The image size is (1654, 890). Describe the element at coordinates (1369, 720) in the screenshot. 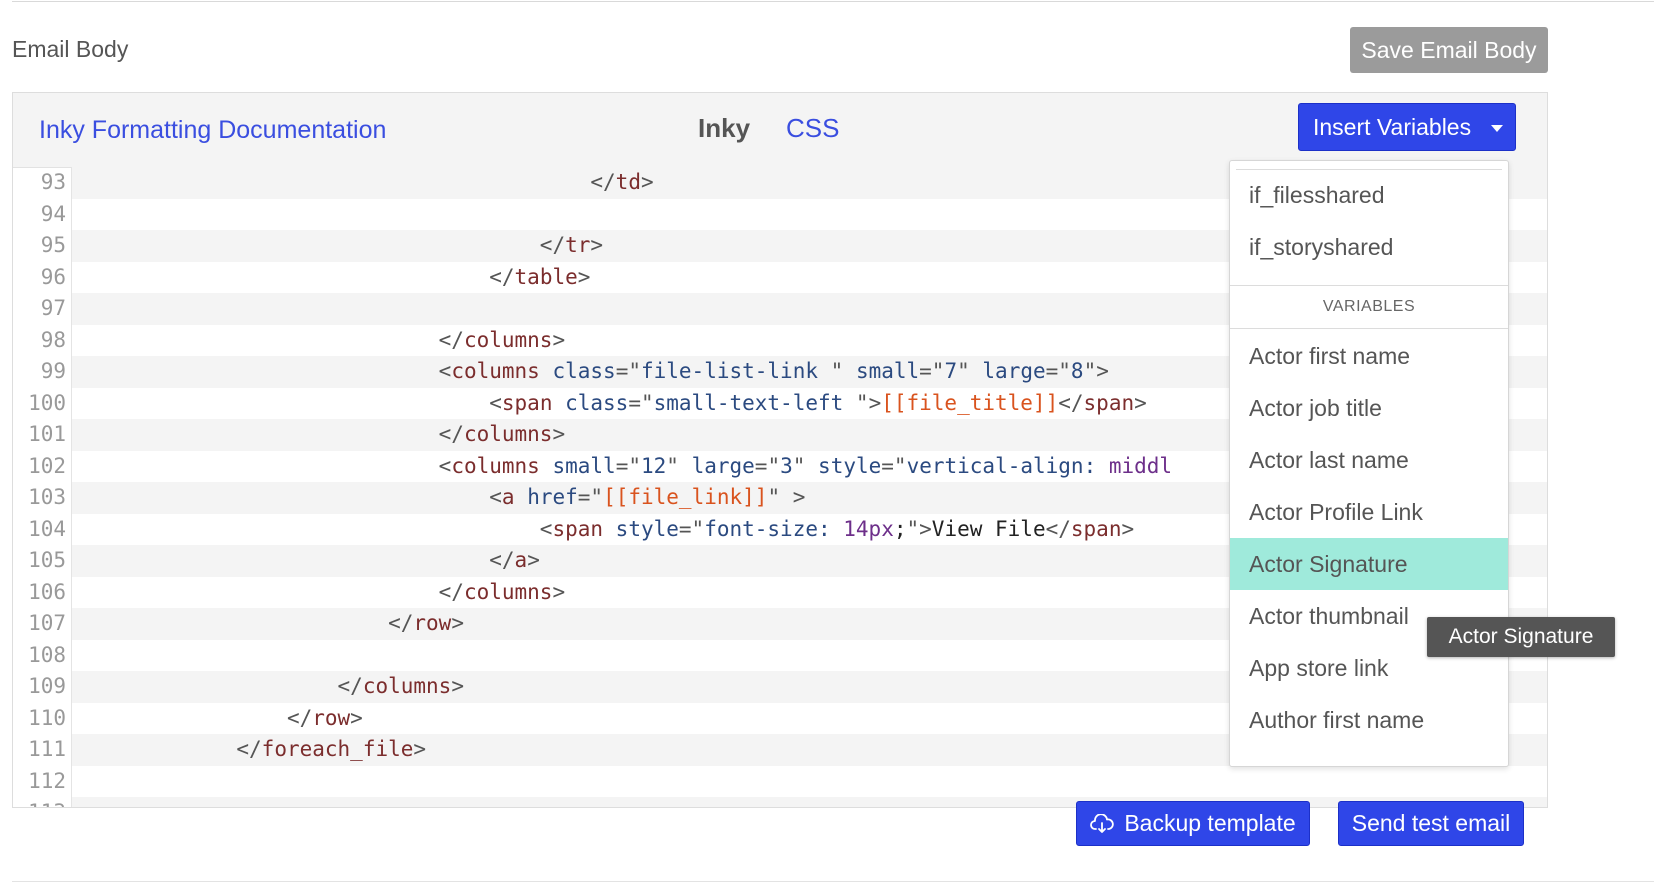

I see `menu-item-author-first-name: Author first name` at that location.